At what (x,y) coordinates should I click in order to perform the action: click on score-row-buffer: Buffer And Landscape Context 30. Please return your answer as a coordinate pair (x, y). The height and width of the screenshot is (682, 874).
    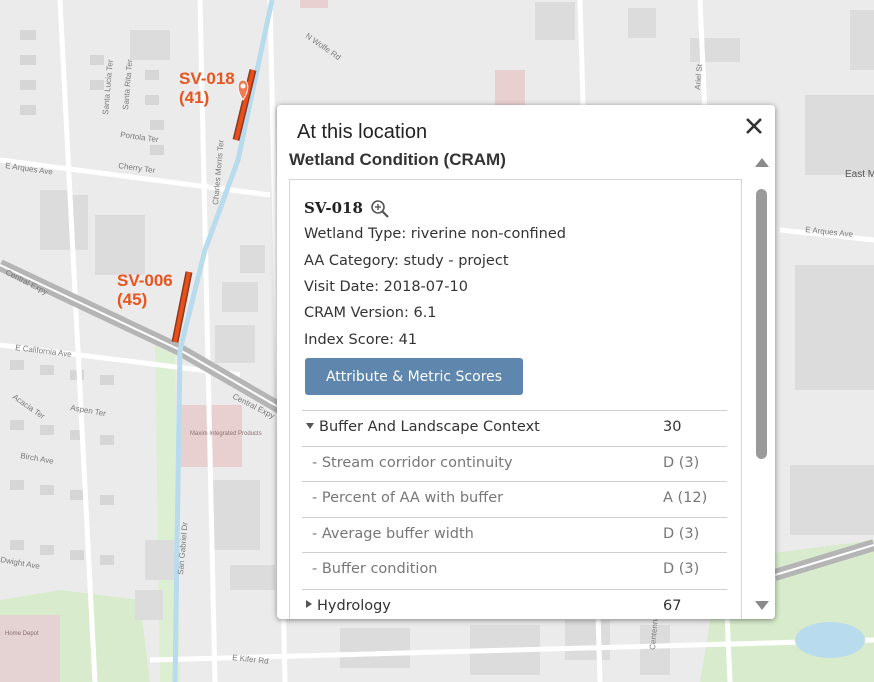
    Looking at the image, I should click on (514, 428).